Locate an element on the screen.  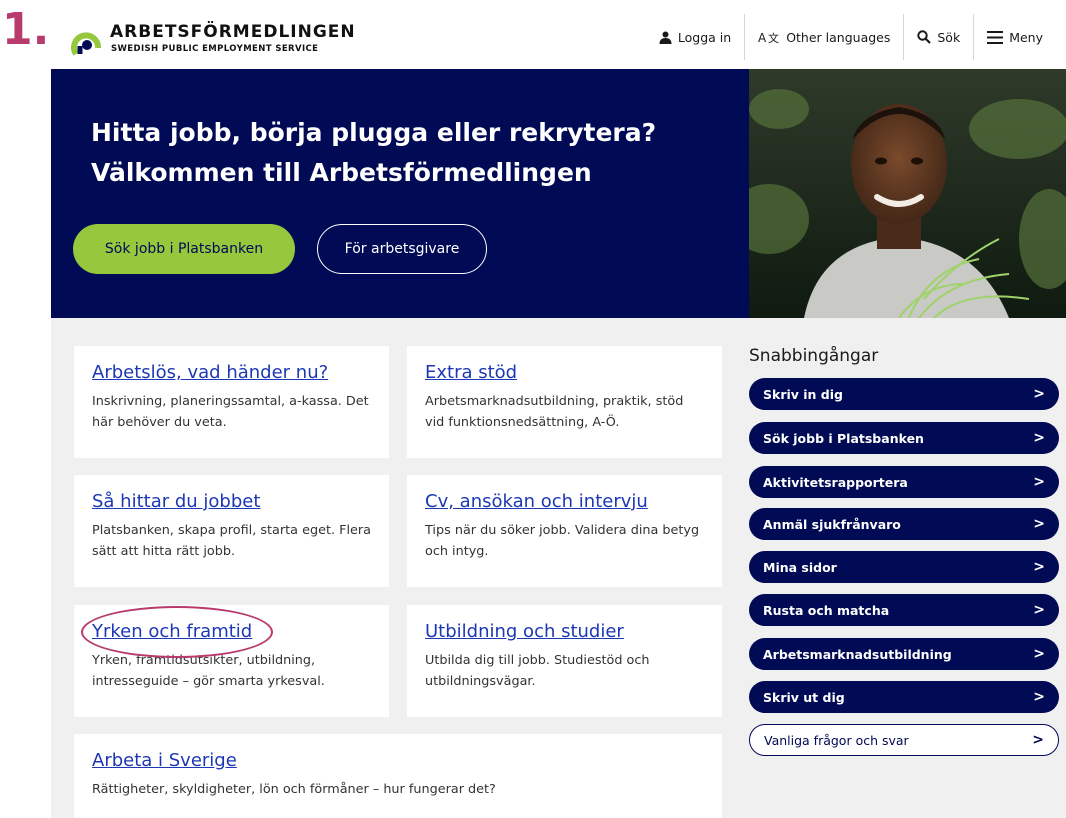
quick-link-label: Rusta och matcha is located at coordinates (826, 610).